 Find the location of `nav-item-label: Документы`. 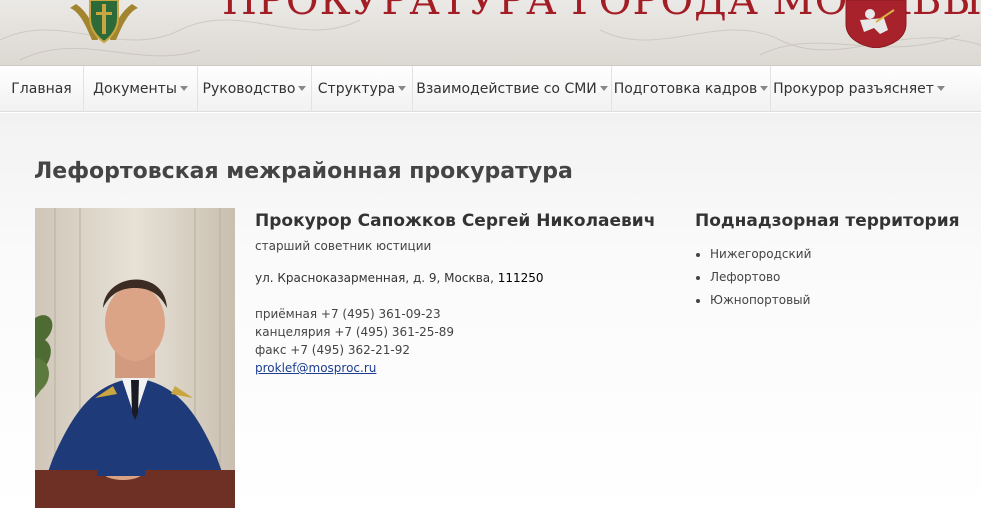

nav-item-label: Документы is located at coordinates (135, 89).